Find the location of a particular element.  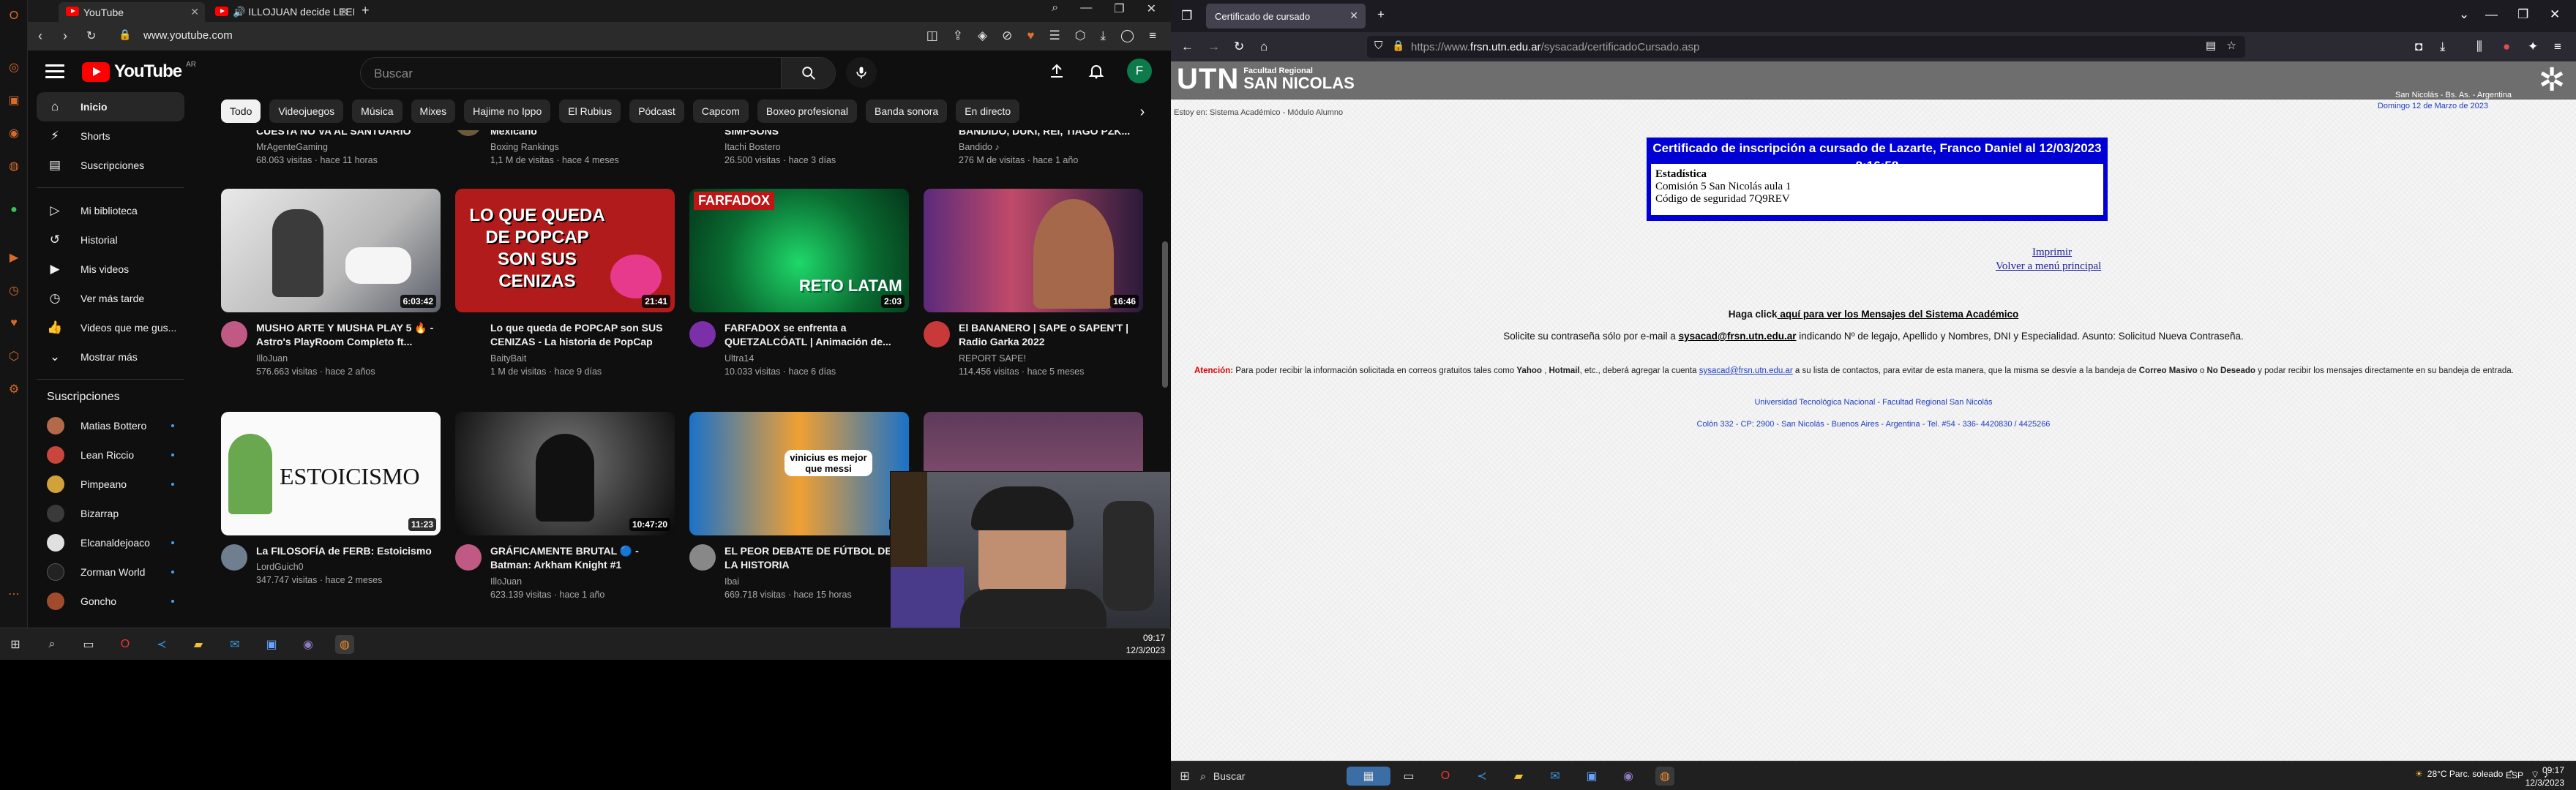

video-thumbnail: vinicius es mejor que messi 20 is located at coordinates (799, 473).